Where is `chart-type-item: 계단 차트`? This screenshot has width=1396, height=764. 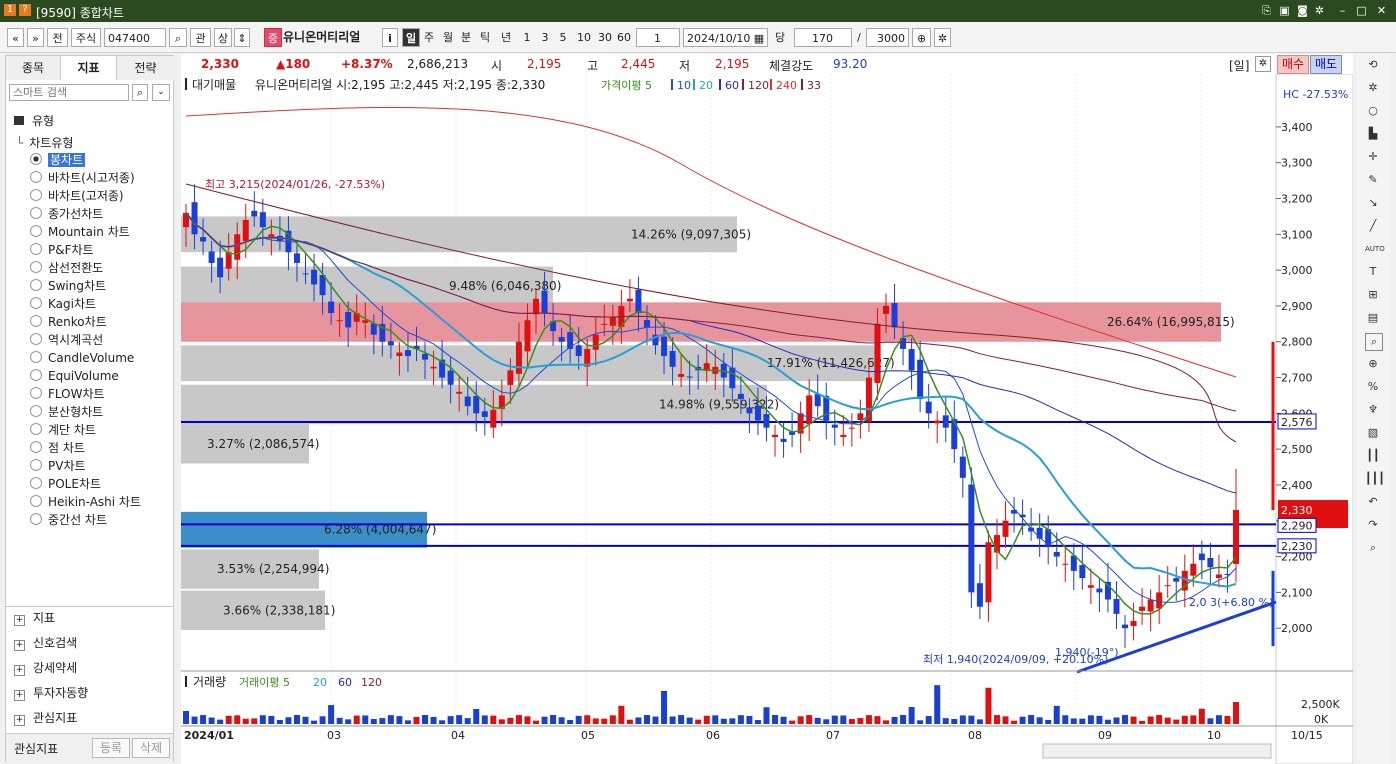 chart-type-item: 계단 차트 is located at coordinates (63, 430).